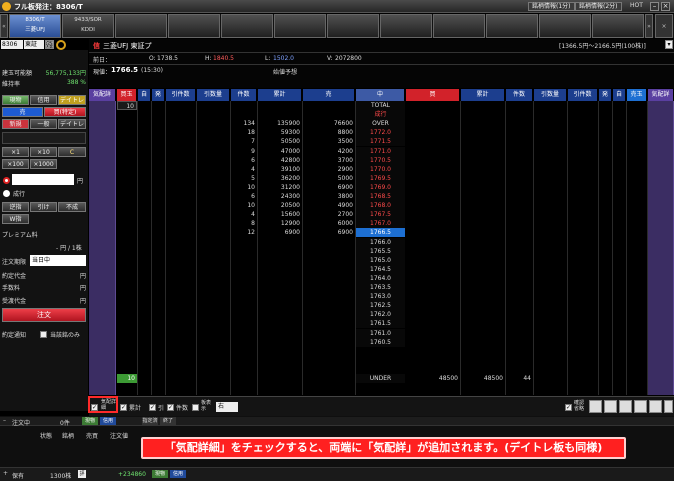 The width and height of the screenshot is (674, 481). I want to click on header-15: 発, so click(605, 95).